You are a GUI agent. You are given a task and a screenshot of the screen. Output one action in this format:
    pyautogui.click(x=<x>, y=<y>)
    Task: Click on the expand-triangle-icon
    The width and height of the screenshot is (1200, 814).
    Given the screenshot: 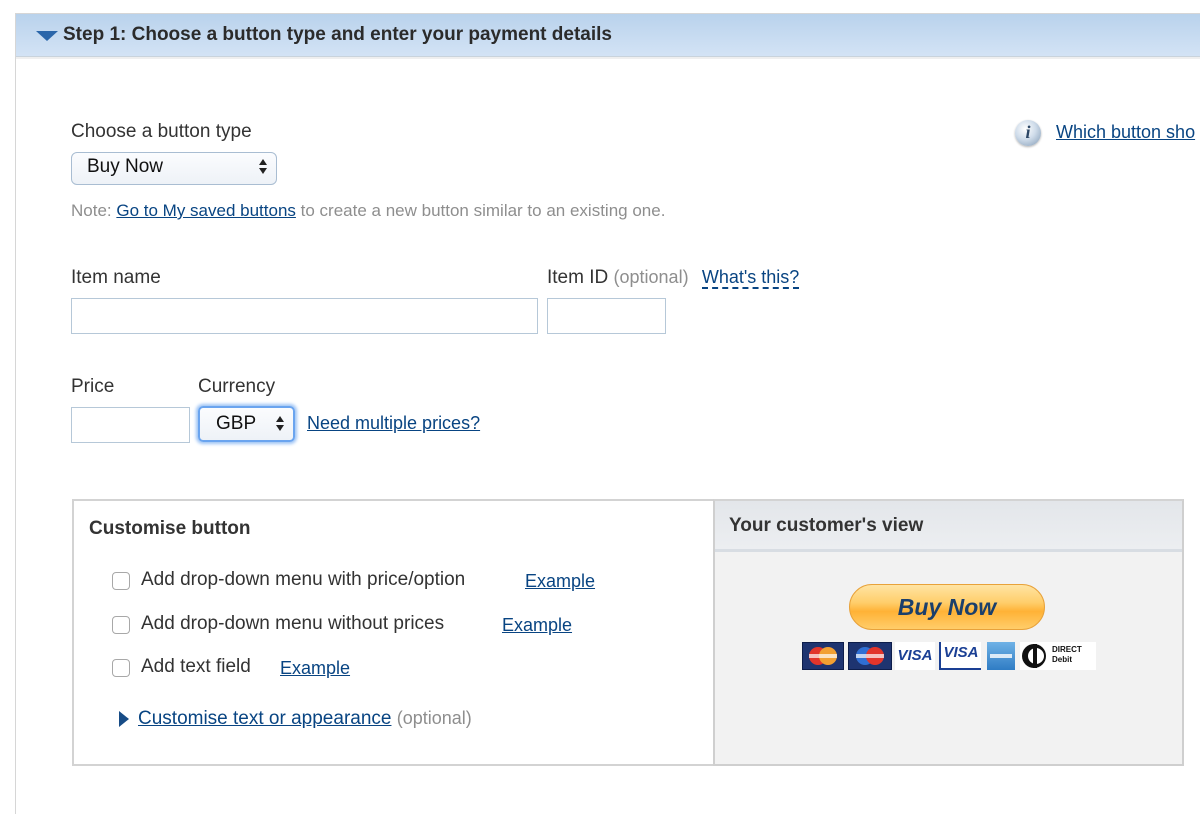 What is the action you would take?
    pyautogui.click(x=124, y=719)
    